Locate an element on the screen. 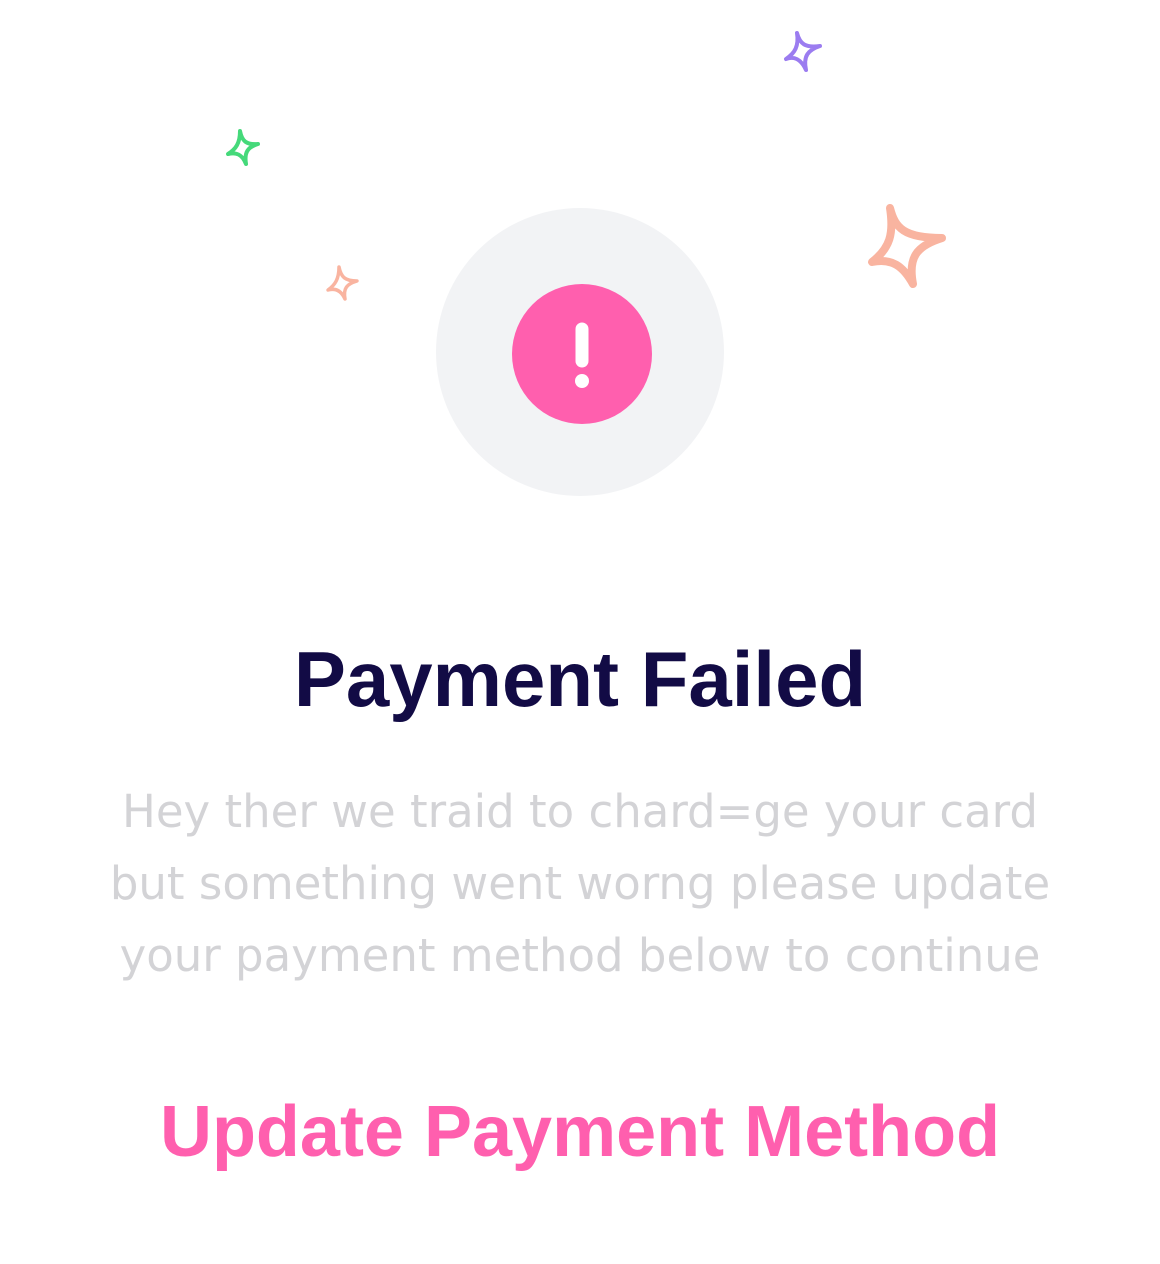 The width and height of the screenshot is (1160, 1264). exclamation-icon is located at coordinates (582, 354).